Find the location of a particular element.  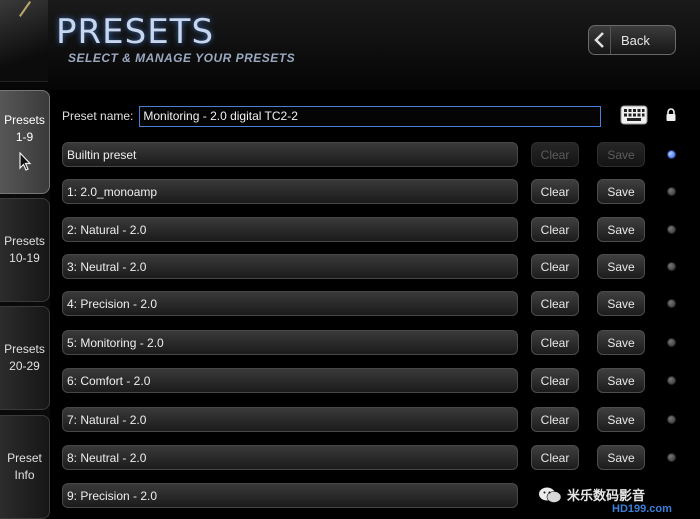

tab-label-line2: 10-19 is located at coordinates (24, 258).